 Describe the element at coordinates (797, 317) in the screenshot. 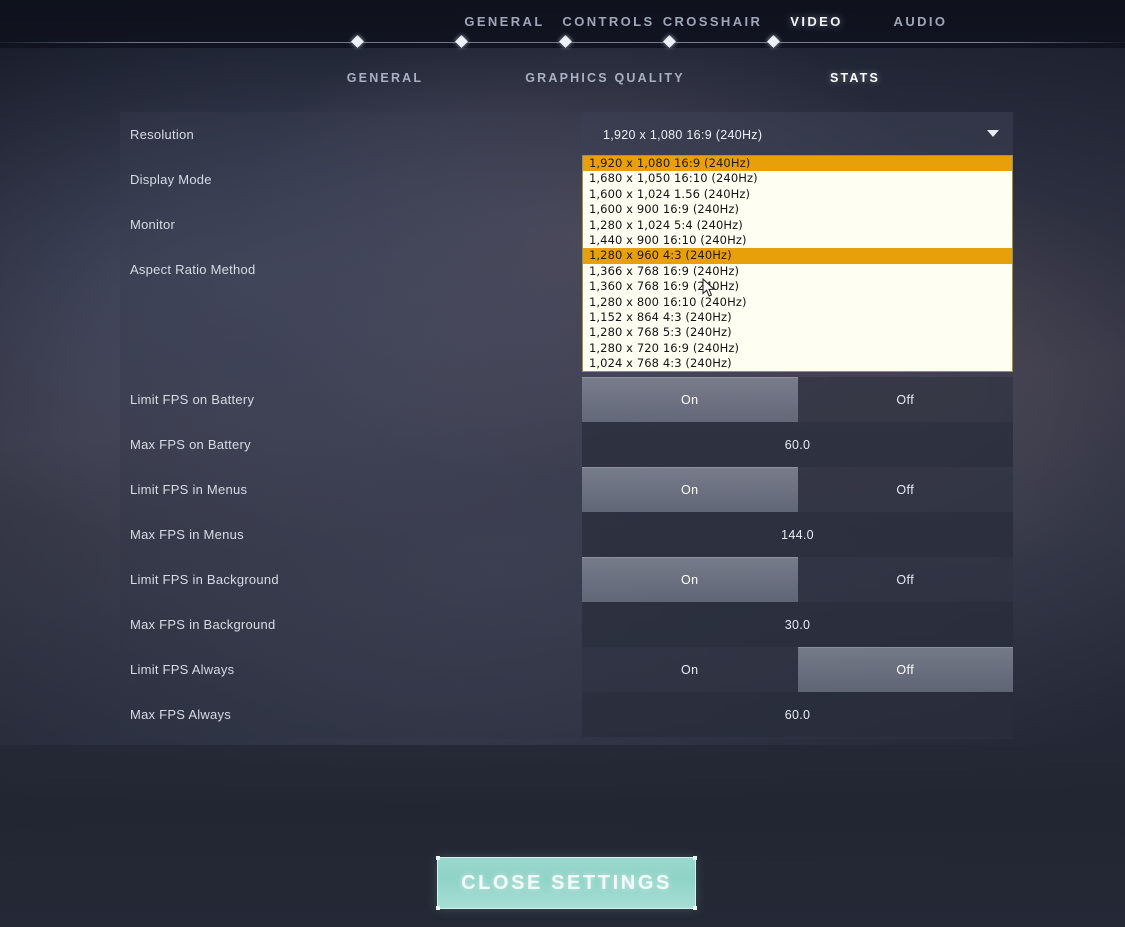

I see `resolution-option: 1,152 x 864 4:3 (240Hz)` at that location.